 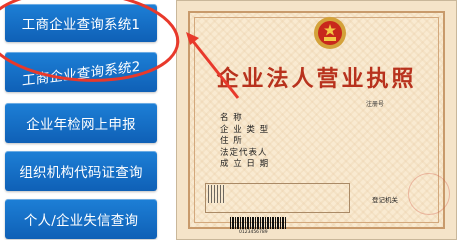 I want to click on menu-item-label: 个人/企业失信查询, so click(x=81, y=221).